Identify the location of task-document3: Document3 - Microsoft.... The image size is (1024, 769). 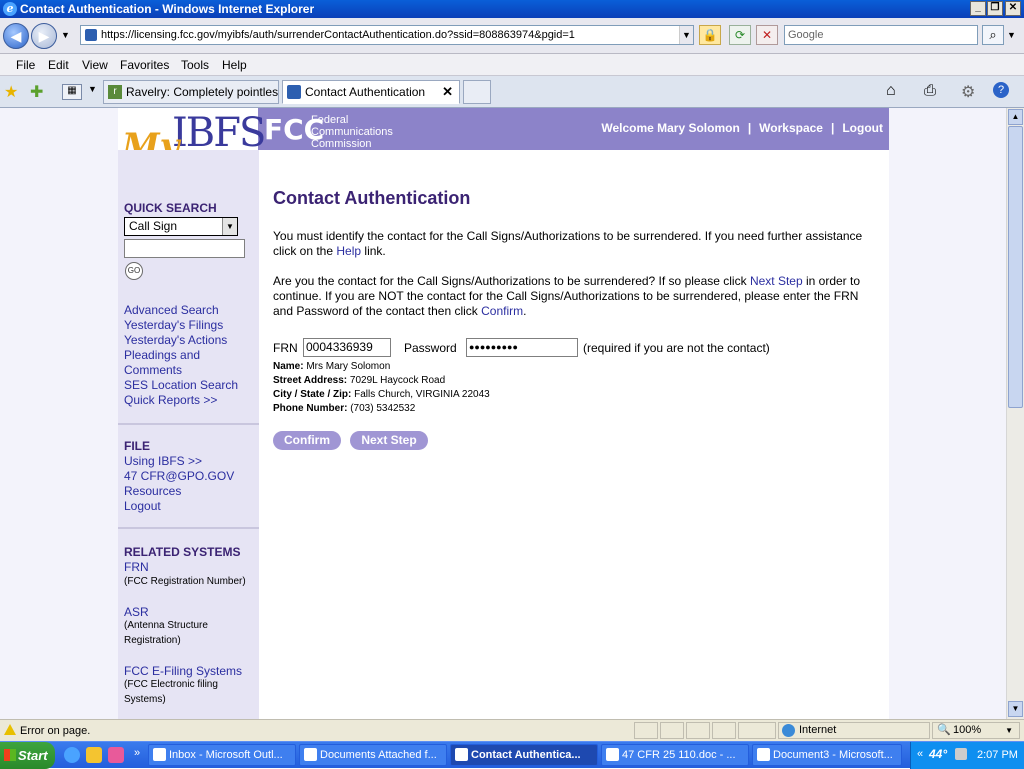
(827, 755).